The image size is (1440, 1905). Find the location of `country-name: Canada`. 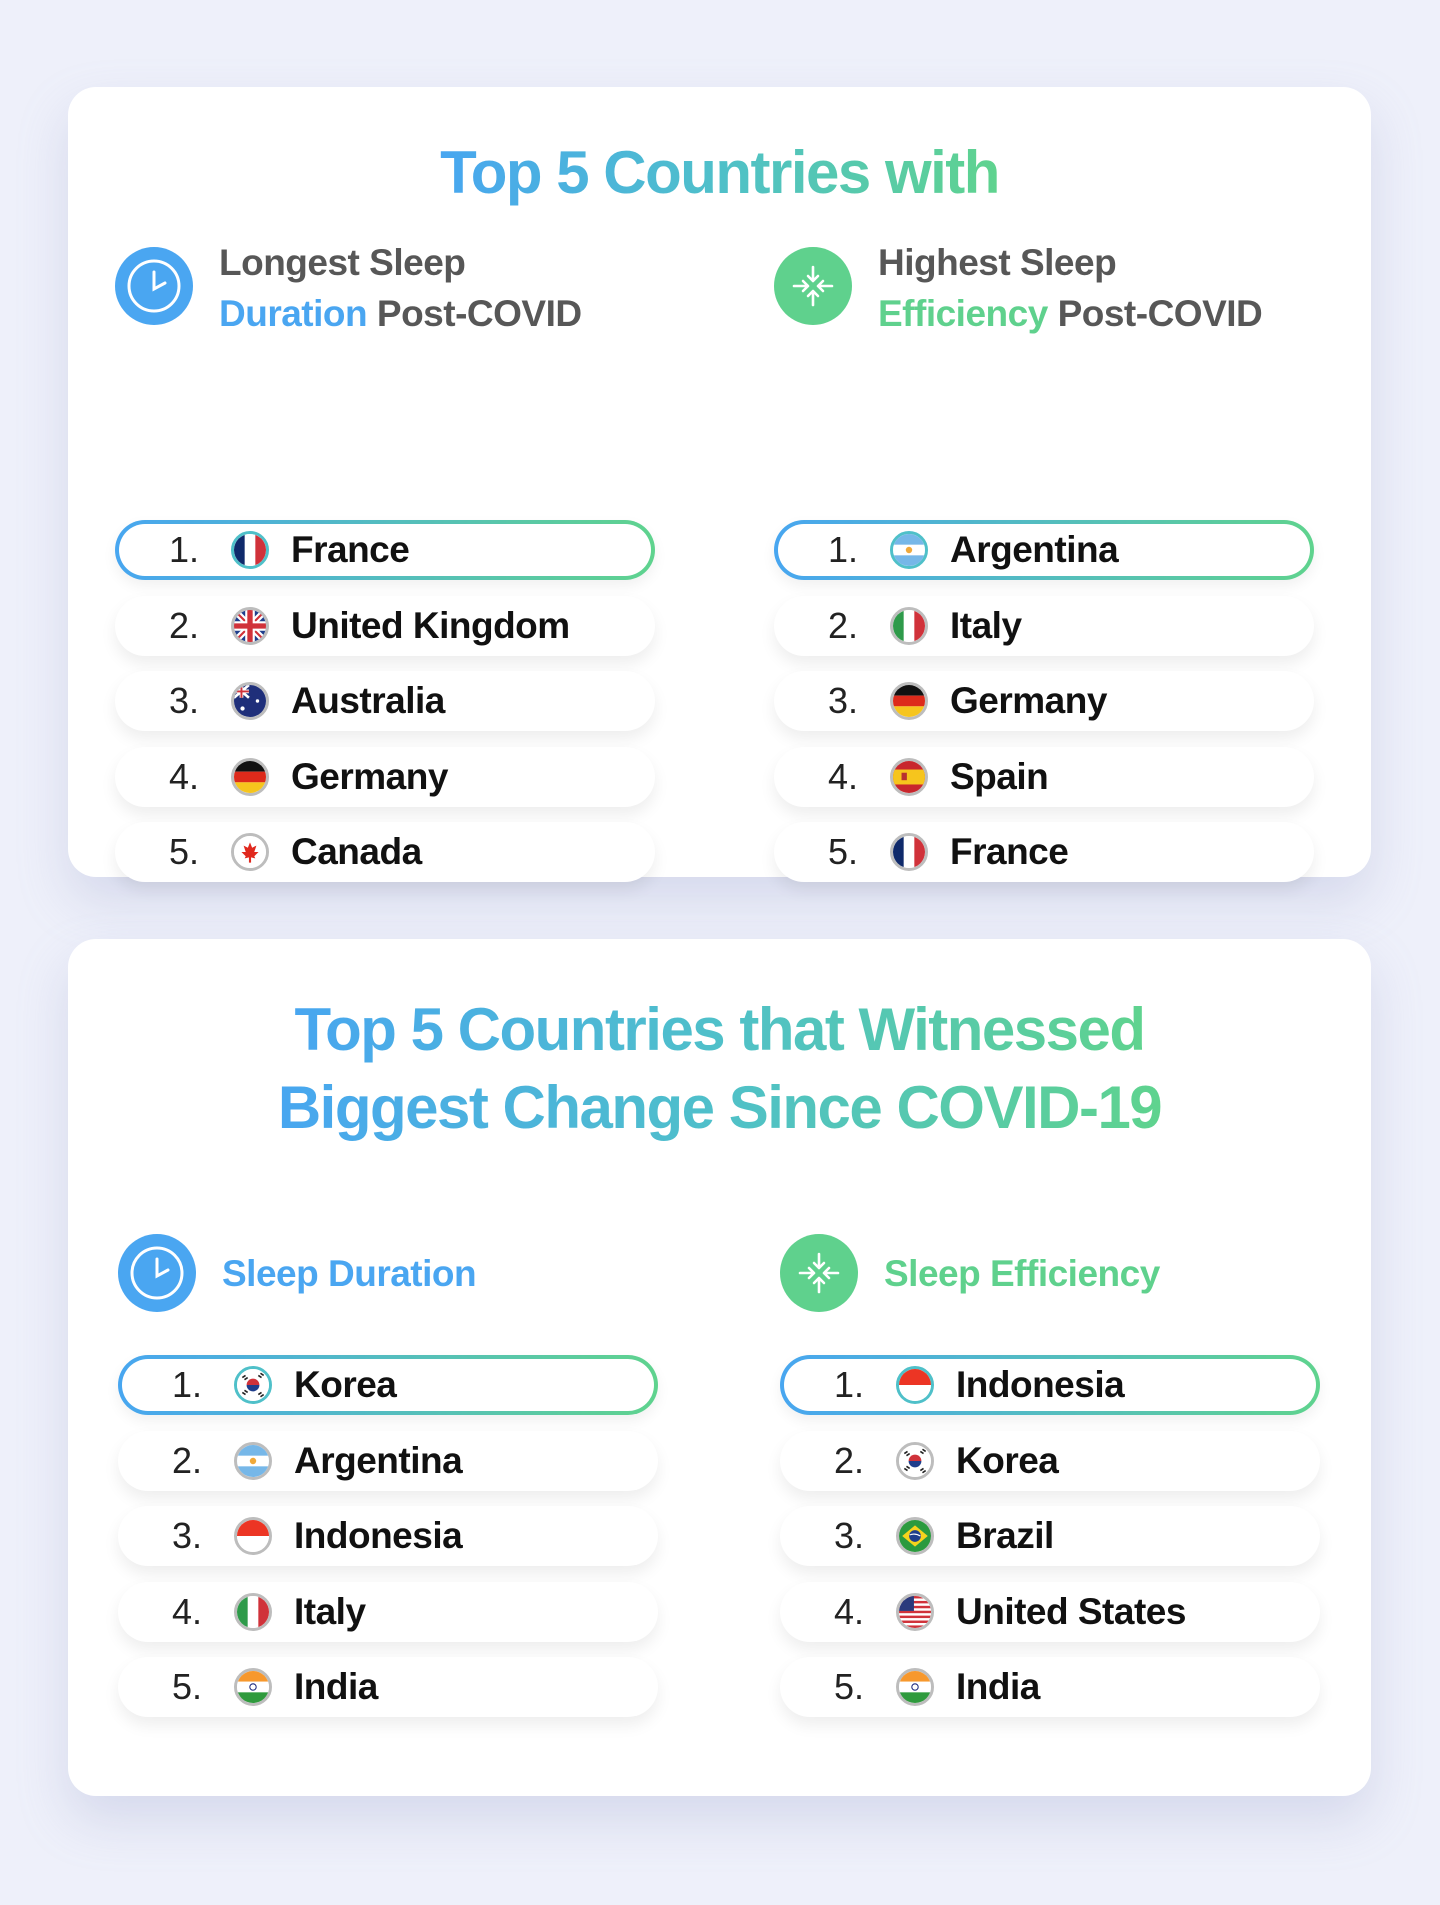

country-name: Canada is located at coordinates (356, 851).